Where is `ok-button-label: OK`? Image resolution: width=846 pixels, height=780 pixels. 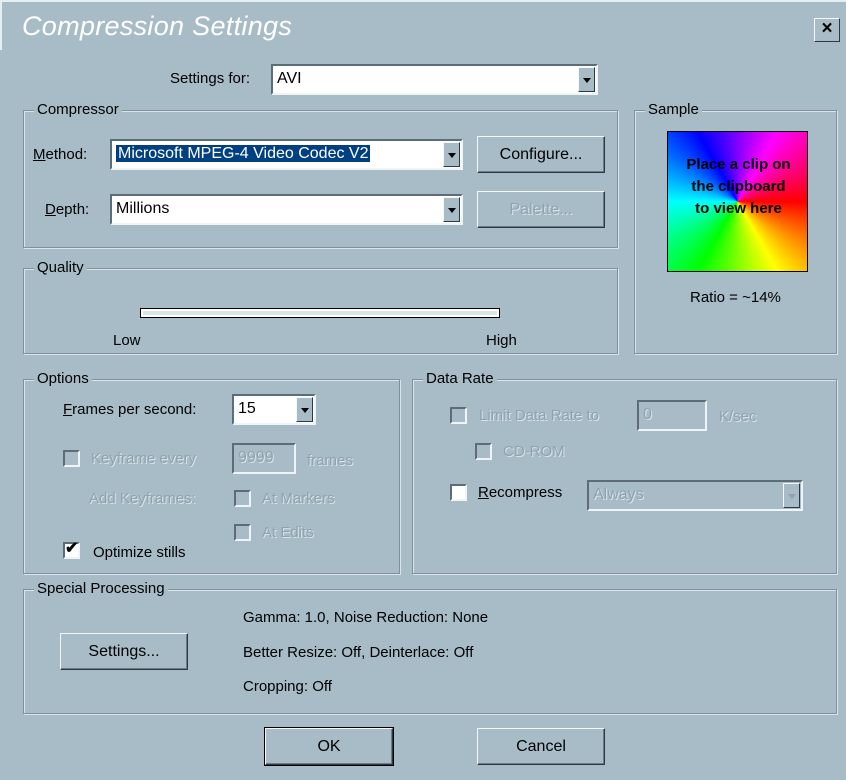 ok-button-label: OK is located at coordinates (329, 746).